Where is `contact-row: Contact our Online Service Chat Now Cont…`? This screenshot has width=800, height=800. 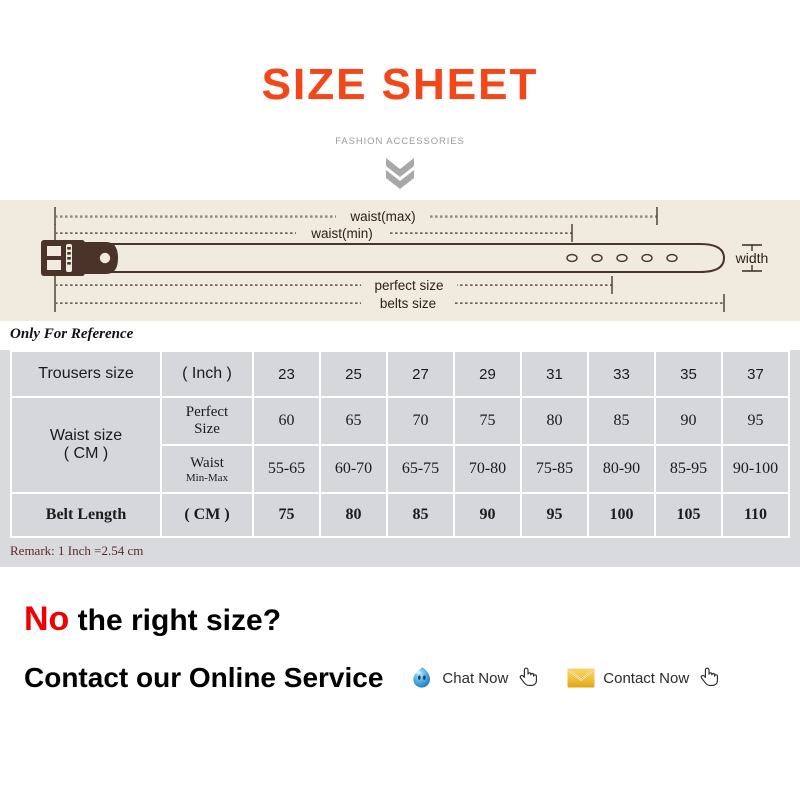
contact-row: Contact our Online Service Chat Now Cont… is located at coordinates (400, 678).